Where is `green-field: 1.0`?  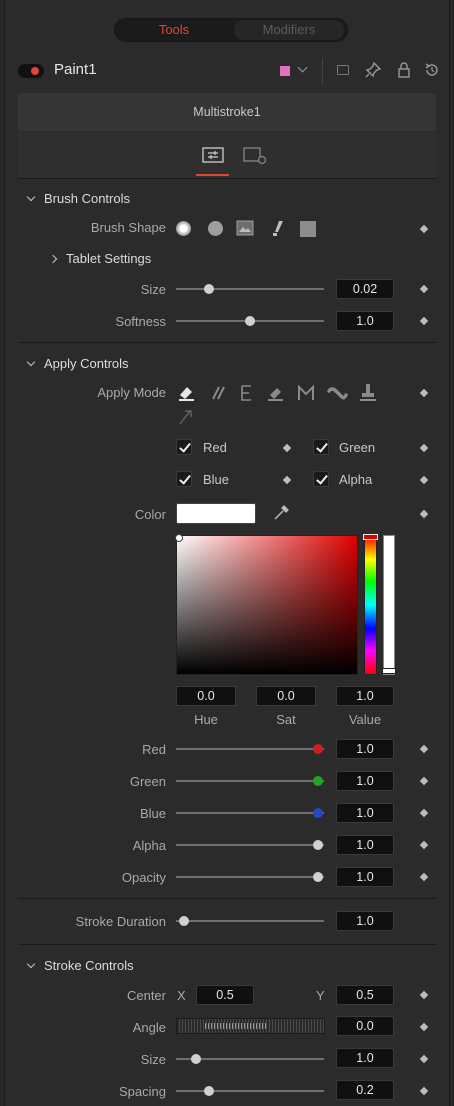
green-field: 1.0 is located at coordinates (365, 781).